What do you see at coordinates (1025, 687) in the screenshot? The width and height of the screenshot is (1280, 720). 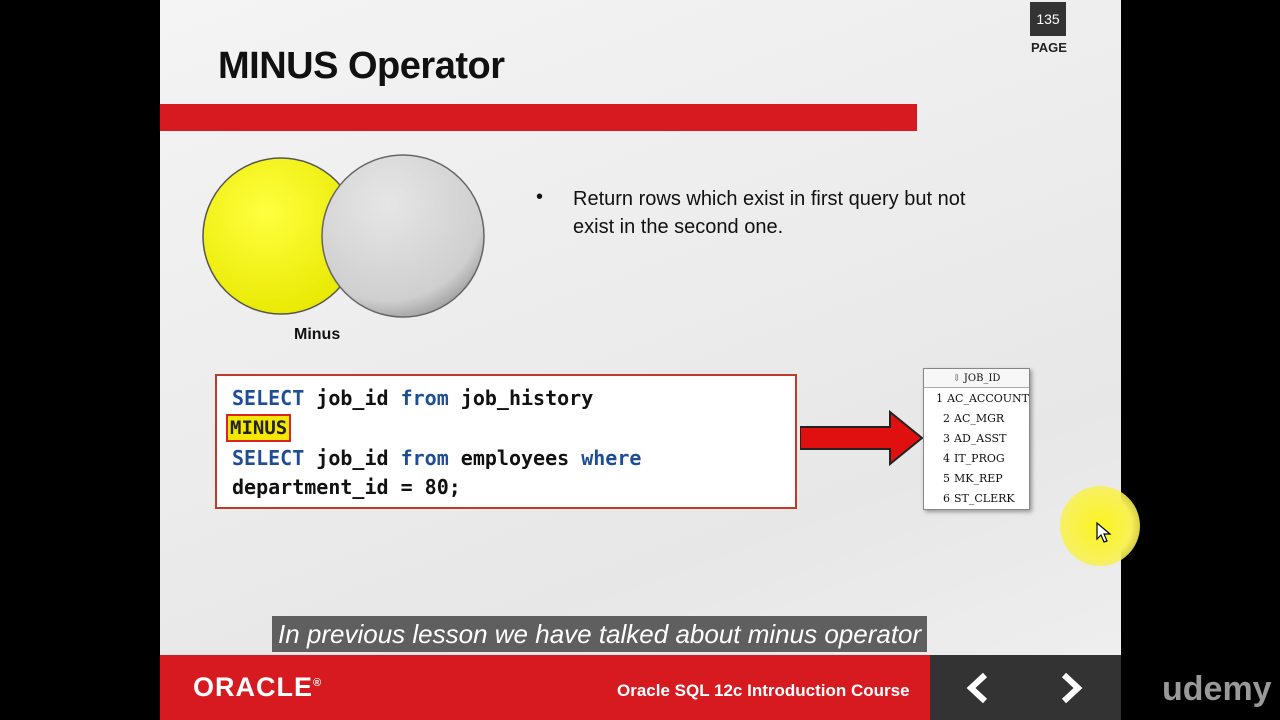 I see `nav-panel` at bounding box center [1025, 687].